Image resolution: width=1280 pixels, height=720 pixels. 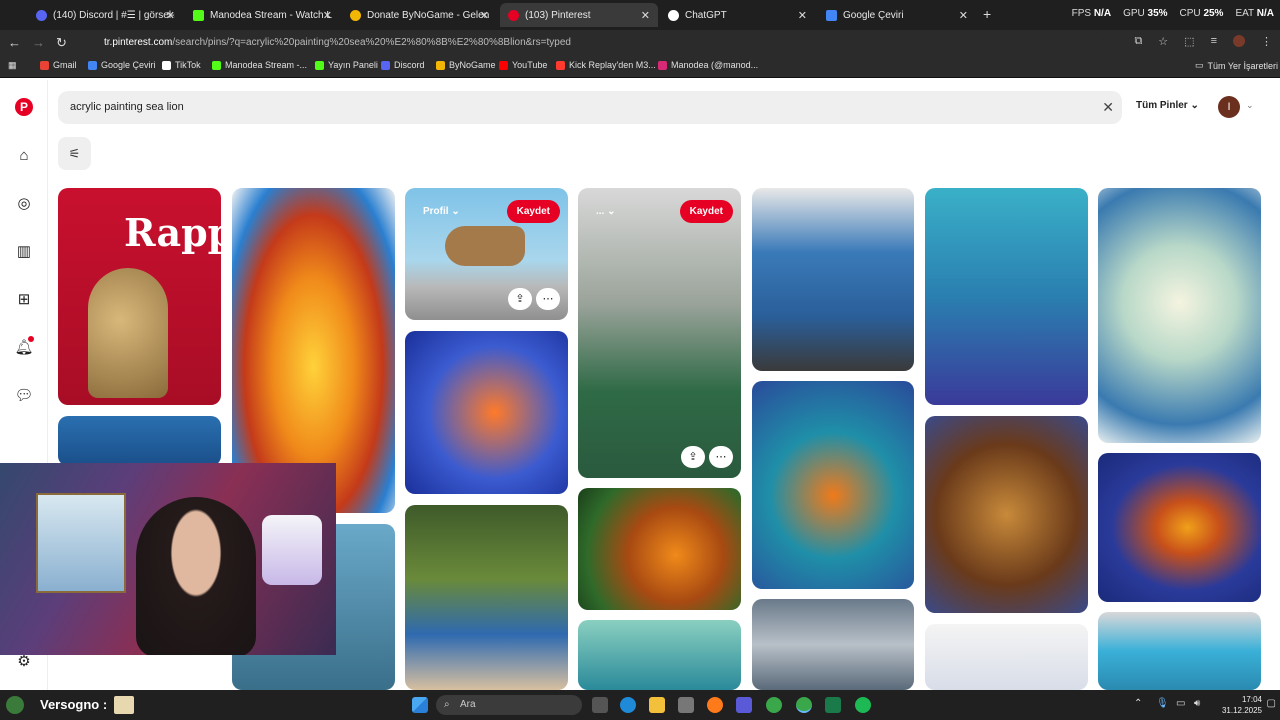 I want to click on file-explorer-icon, so click(x=657, y=705).